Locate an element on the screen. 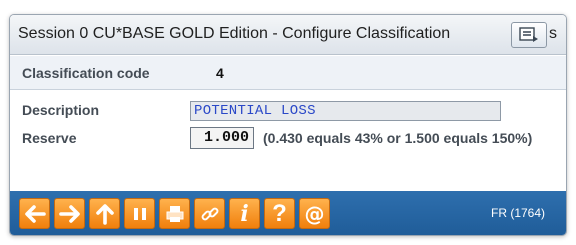  title-overflow-text: s is located at coordinates (553, 33).